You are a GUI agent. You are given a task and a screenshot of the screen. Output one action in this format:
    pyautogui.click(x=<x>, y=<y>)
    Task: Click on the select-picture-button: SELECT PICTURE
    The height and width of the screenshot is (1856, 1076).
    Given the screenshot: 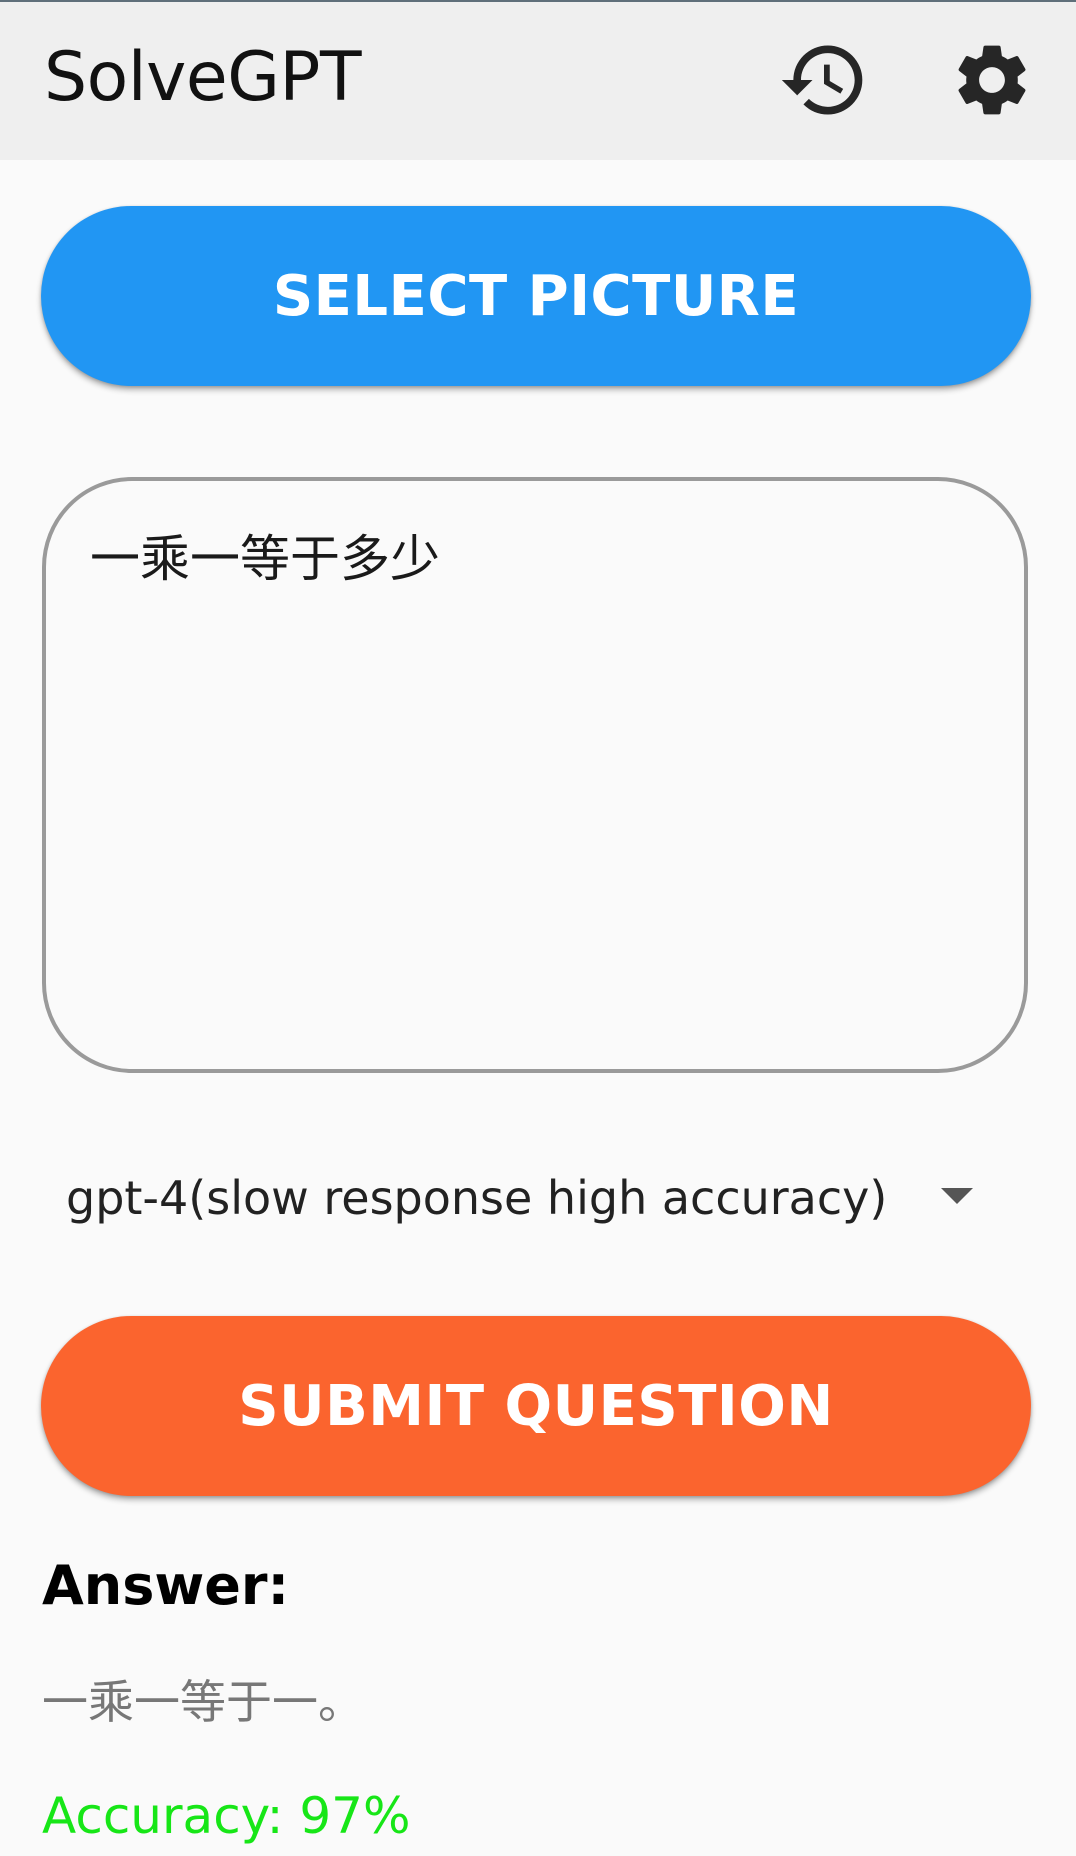 What is the action you would take?
    pyautogui.click(x=536, y=296)
    